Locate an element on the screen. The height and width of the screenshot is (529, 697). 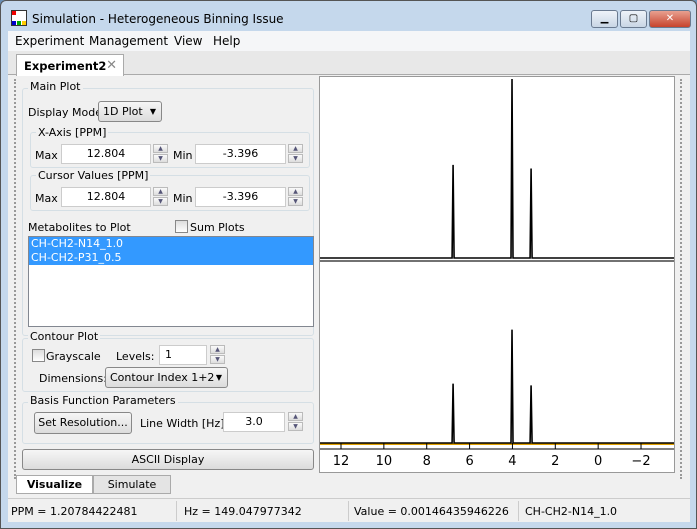
x-max-spinner: ▲ ▼ is located at coordinates (160, 154).